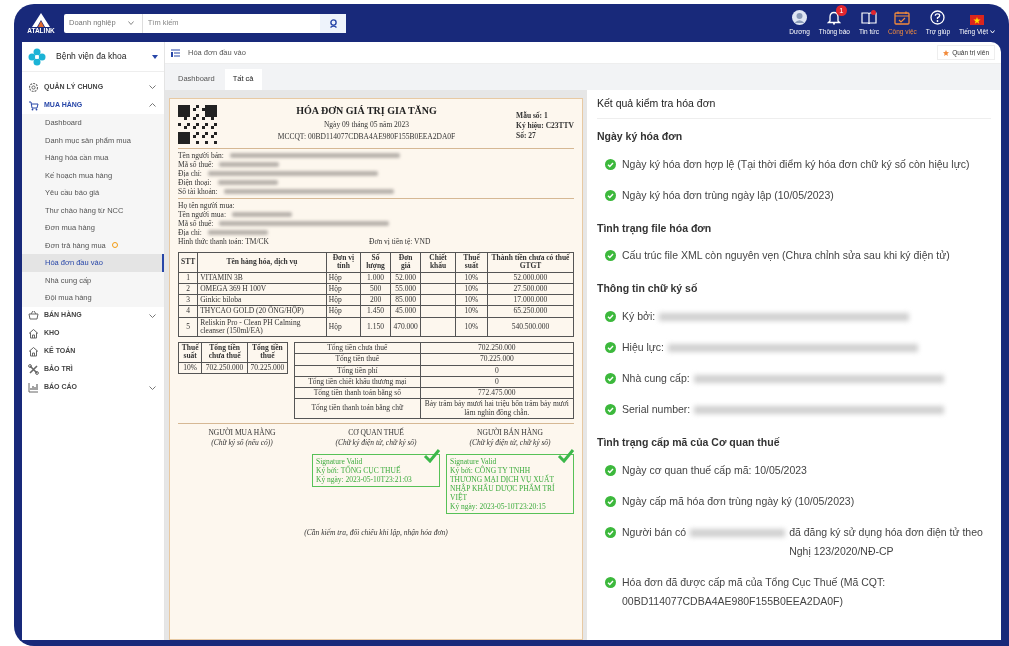 This screenshot has width=1009, height=646. Describe the element at coordinates (834, 17) in the screenshot. I see `bell-icon` at that location.